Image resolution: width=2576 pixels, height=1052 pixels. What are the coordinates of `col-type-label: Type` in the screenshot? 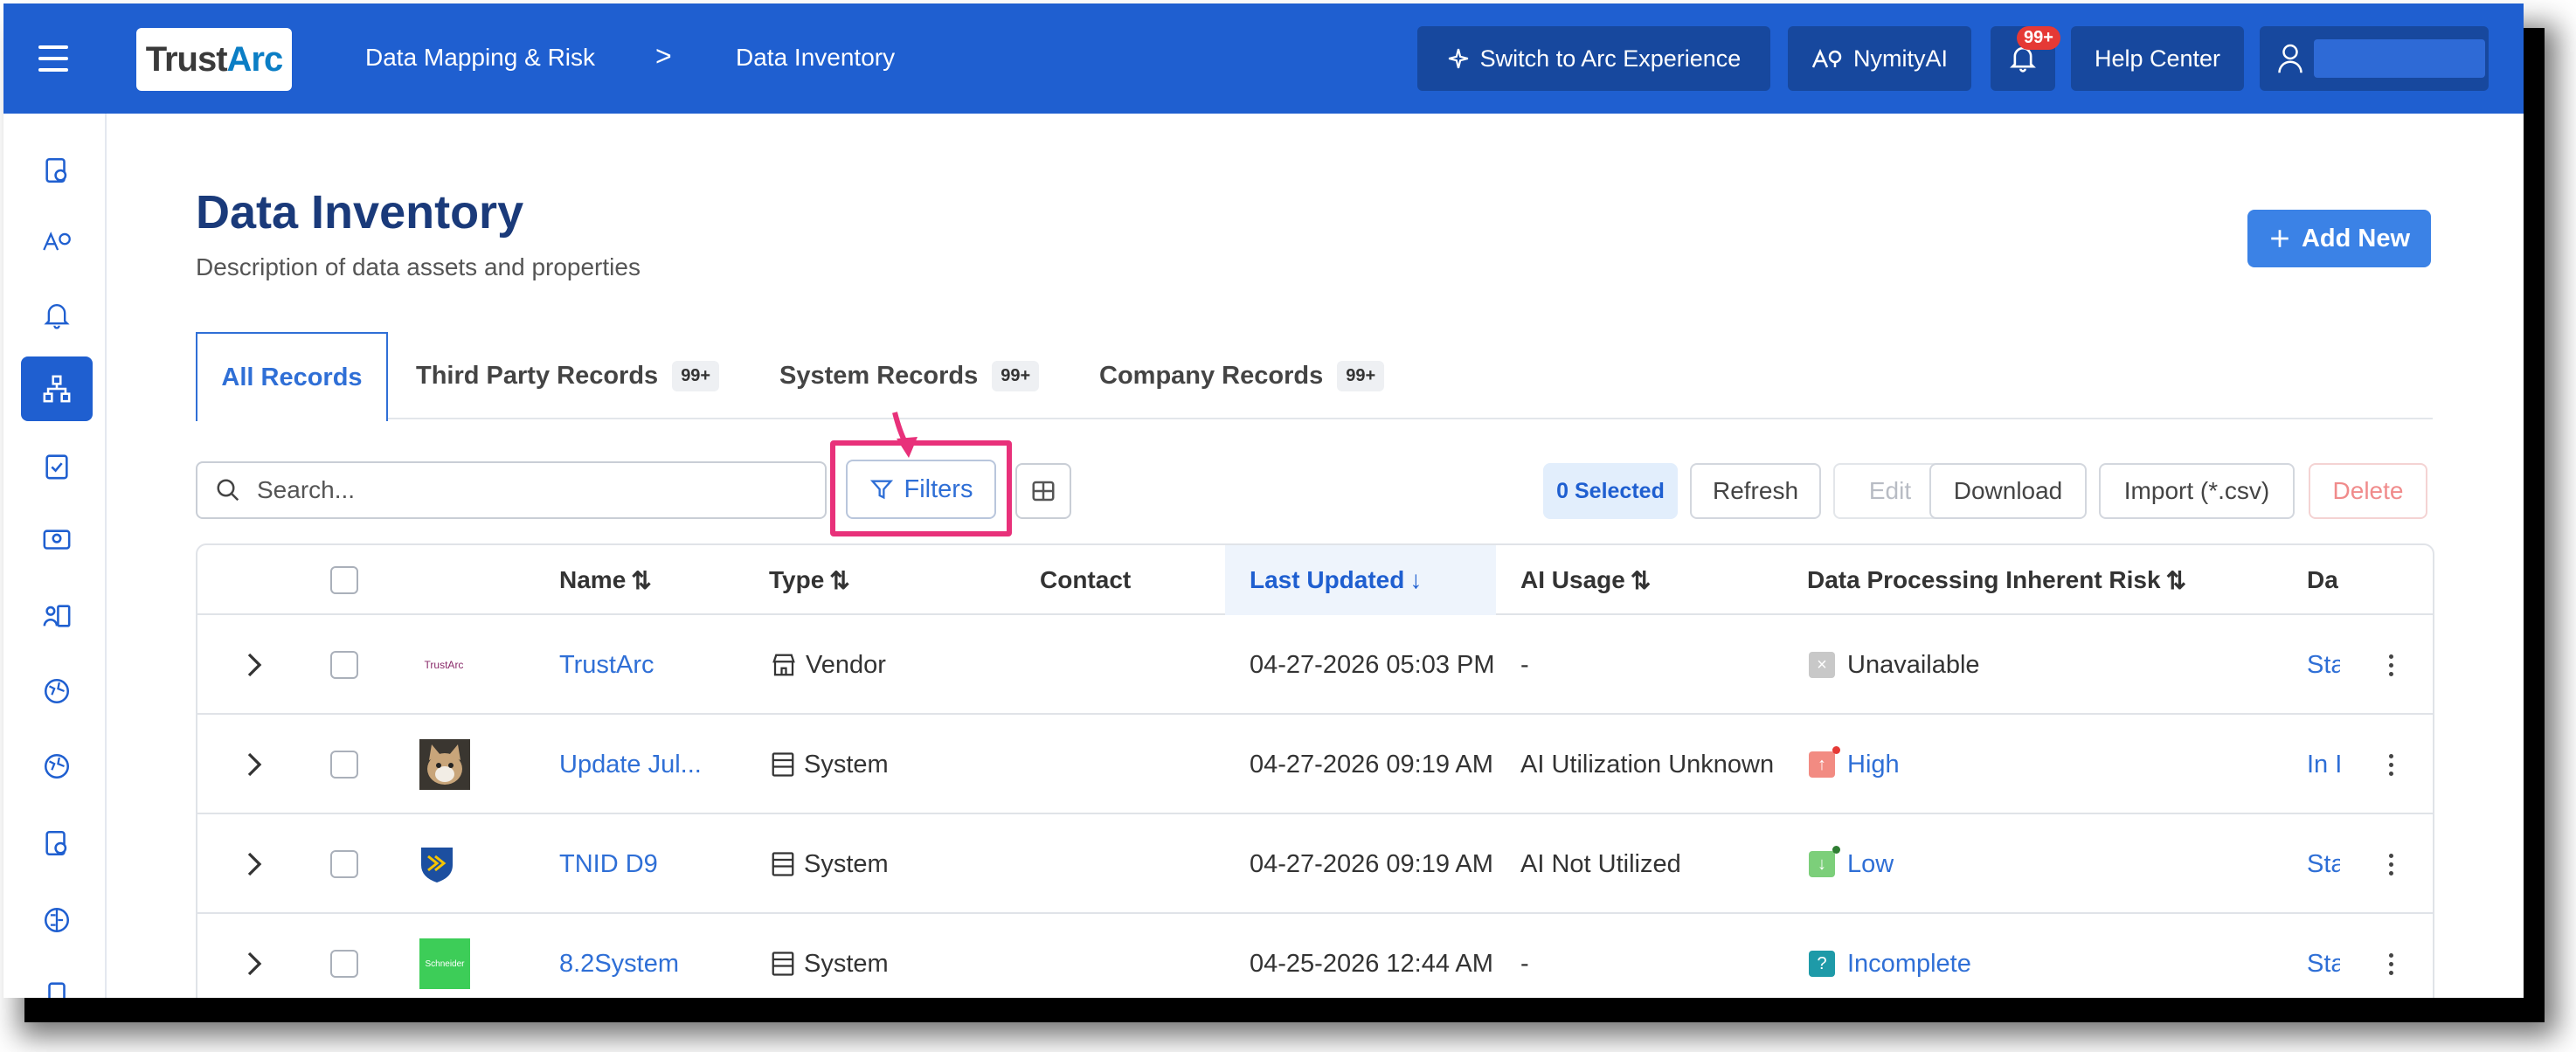 It's located at (797, 579).